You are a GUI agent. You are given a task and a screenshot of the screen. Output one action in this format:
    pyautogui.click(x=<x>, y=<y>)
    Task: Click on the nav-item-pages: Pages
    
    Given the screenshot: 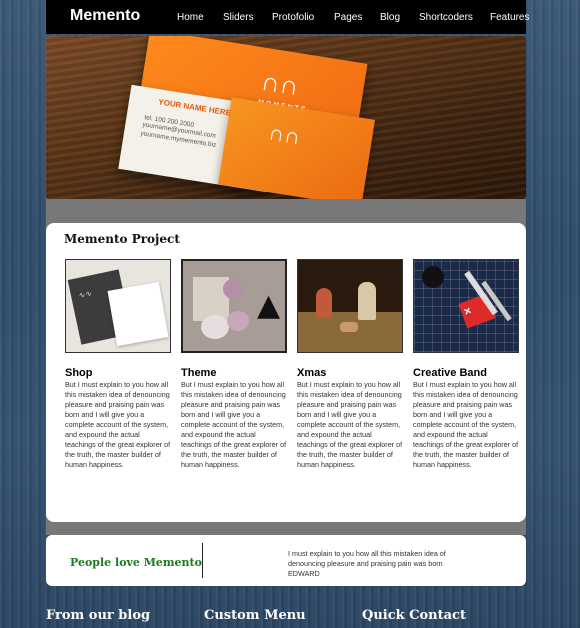 What is the action you would take?
    pyautogui.click(x=348, y=17)
    